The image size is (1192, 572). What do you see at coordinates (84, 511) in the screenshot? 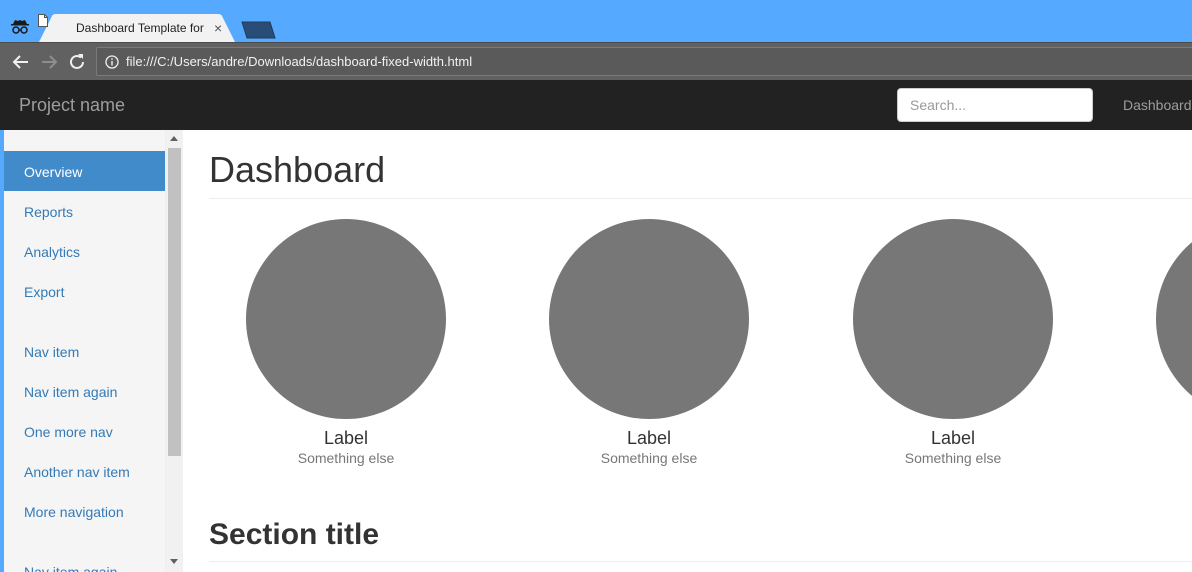
I see `sidebar-item-more-navigation: More navigation` at bounding box center [84, 511].